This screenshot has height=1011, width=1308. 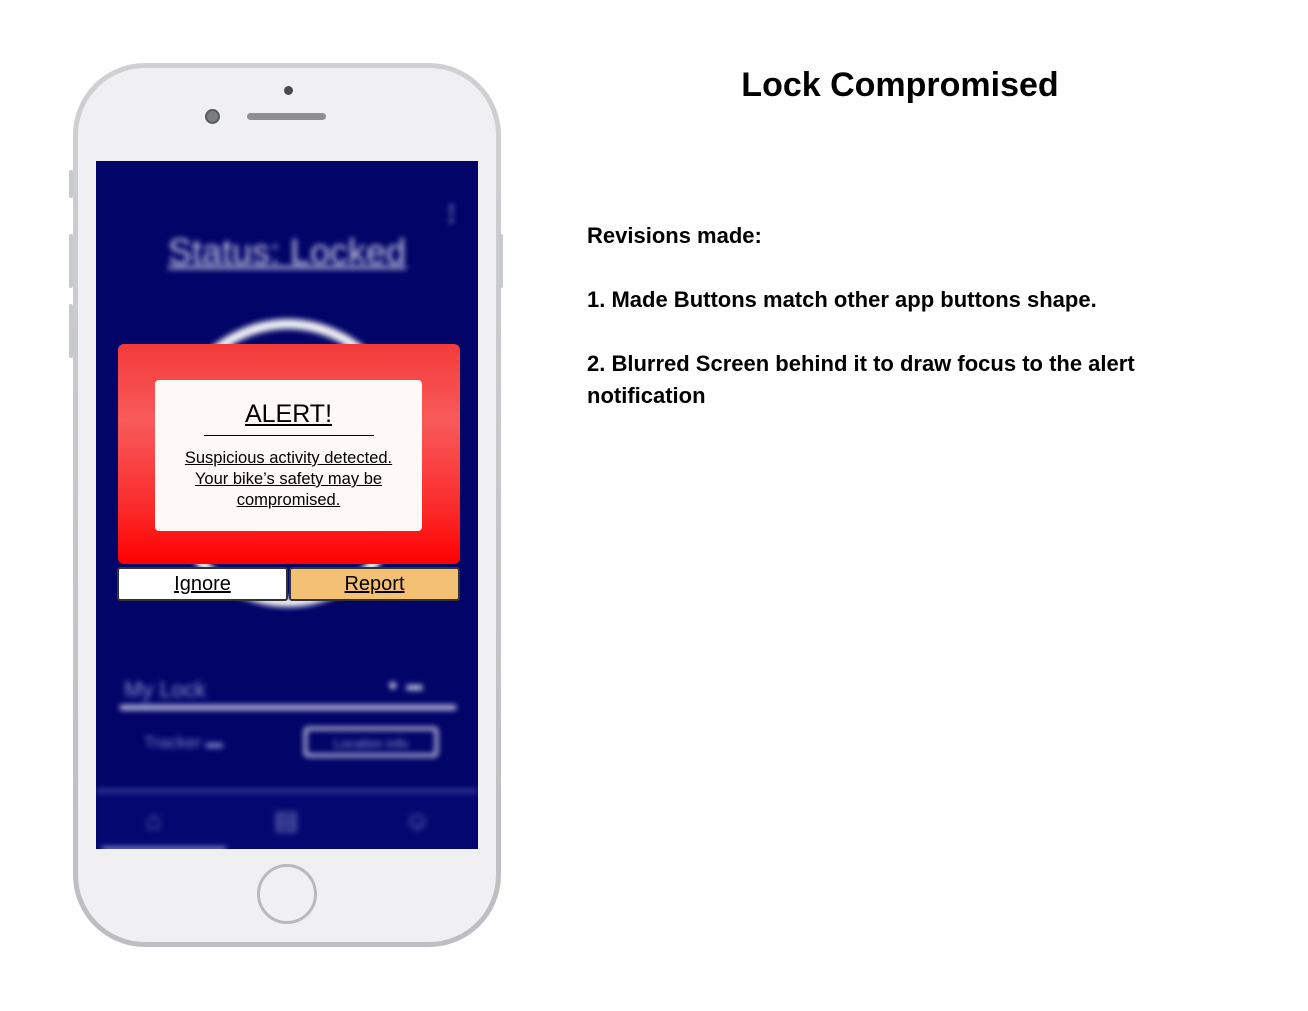 What do you see at coordinates (288, 707) in the screenshot?
I see `divider` at bounding box center [288, 707].